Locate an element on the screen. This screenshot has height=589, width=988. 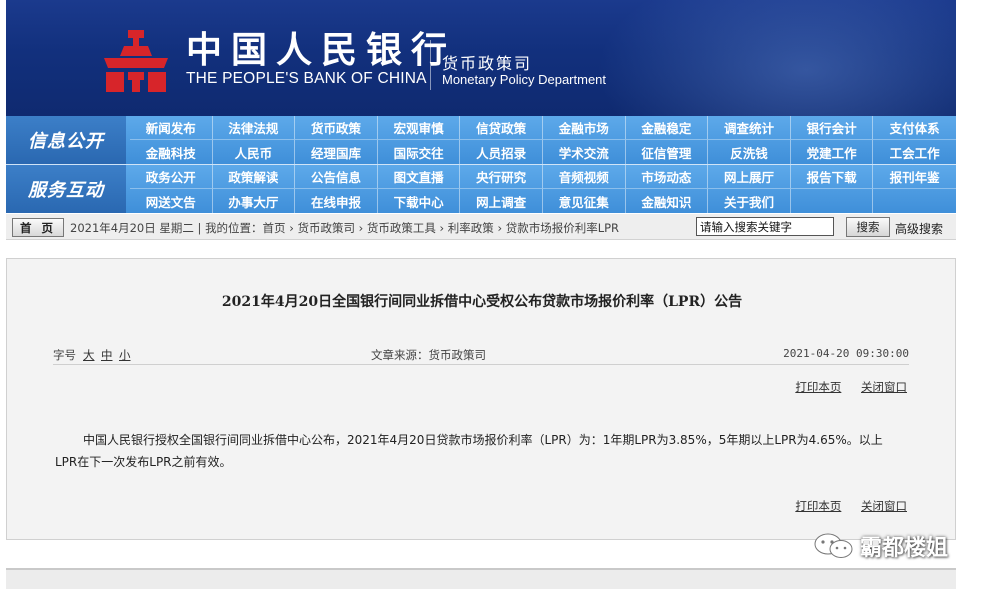
banner-glow is located at coordinates (776, 58).